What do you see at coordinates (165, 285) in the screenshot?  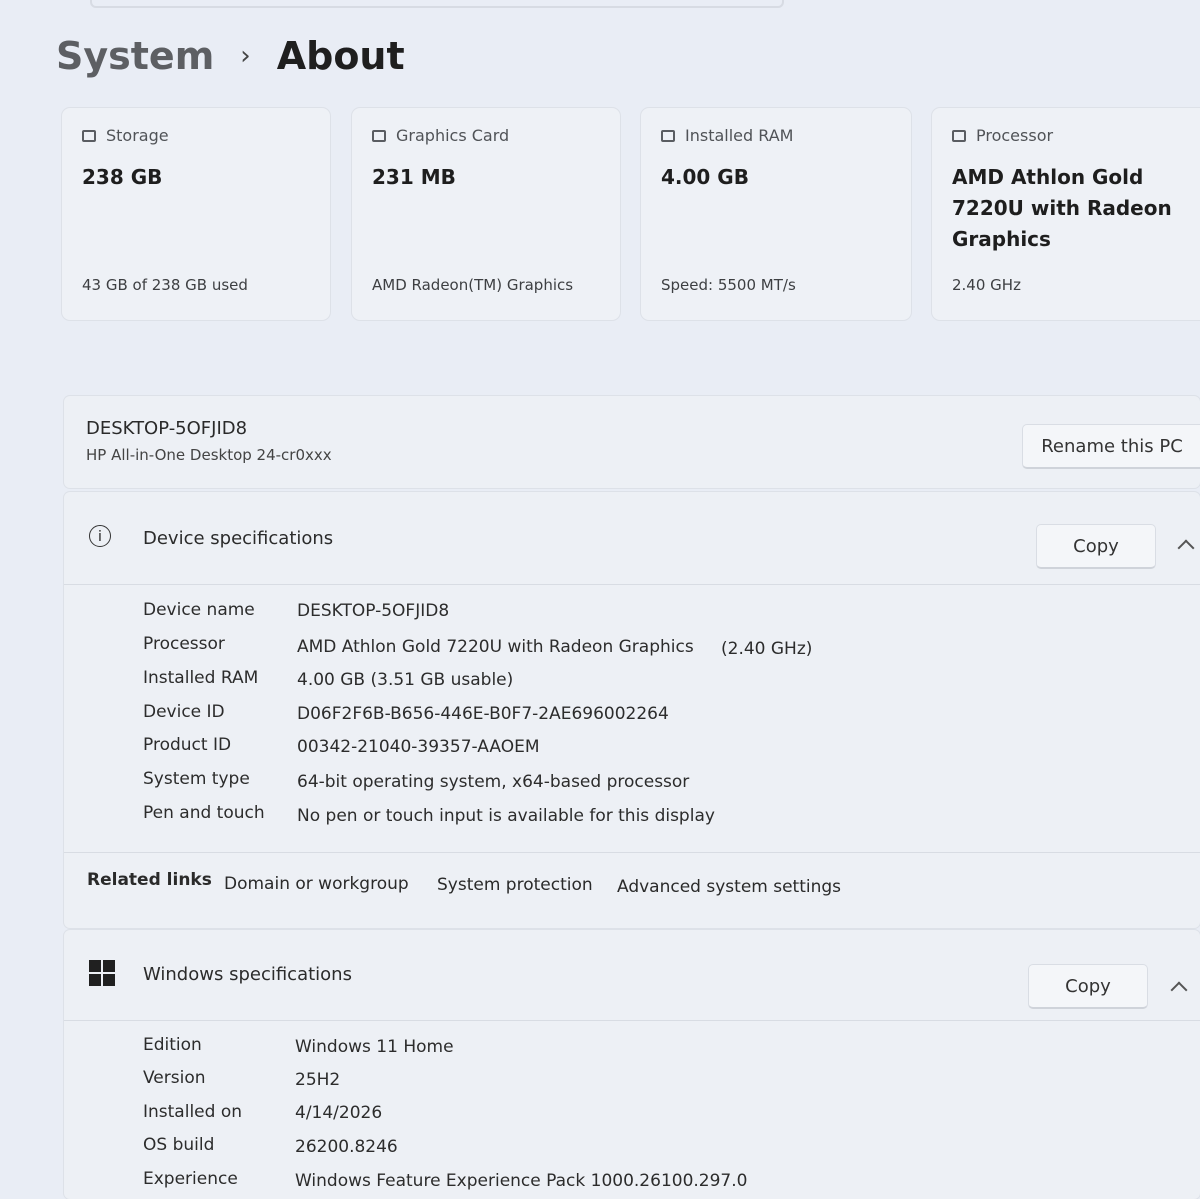 I see `storage-usage: 43 GB of 238 GB used` at bounding box center [165, 285].